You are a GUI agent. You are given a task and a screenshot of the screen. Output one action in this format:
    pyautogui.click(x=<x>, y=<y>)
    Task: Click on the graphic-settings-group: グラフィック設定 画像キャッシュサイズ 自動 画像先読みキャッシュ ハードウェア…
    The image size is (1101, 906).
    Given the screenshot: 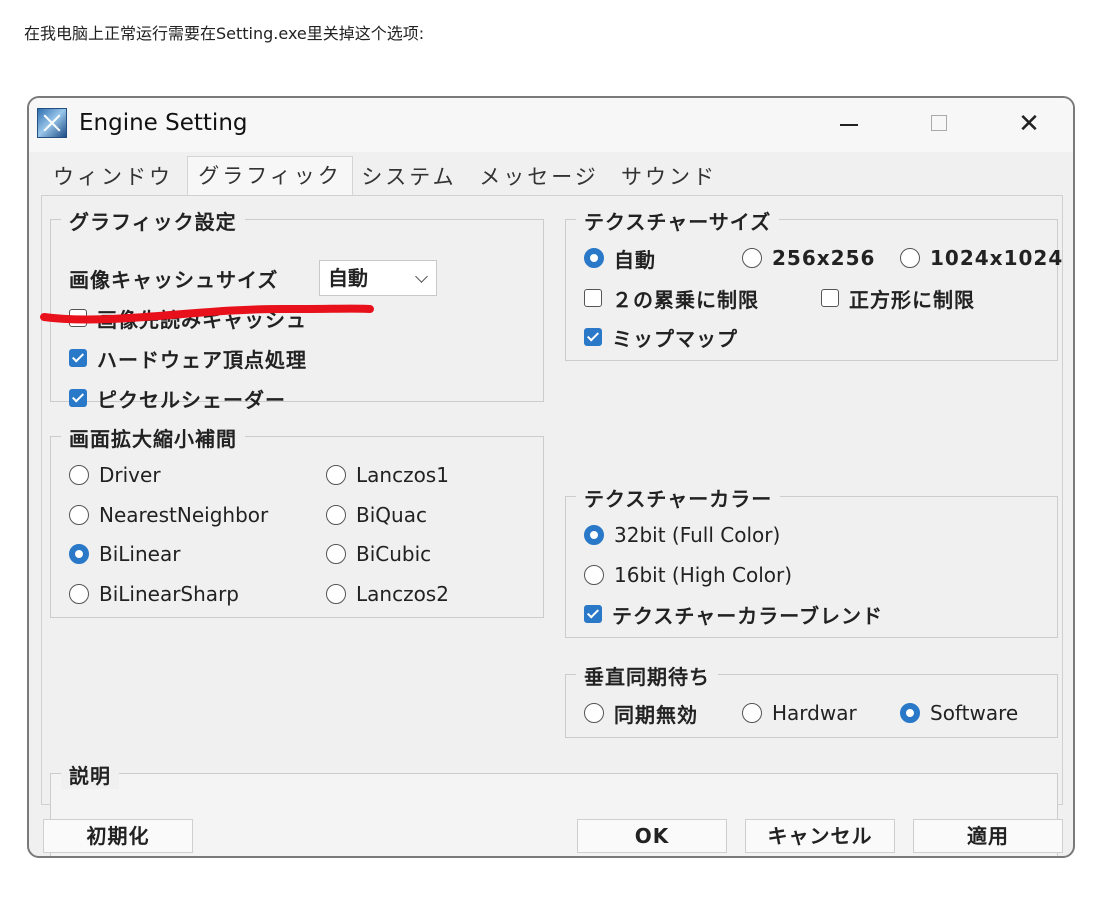 What is the action you would take?
    pyautogui.click(x=297, y=309)
    